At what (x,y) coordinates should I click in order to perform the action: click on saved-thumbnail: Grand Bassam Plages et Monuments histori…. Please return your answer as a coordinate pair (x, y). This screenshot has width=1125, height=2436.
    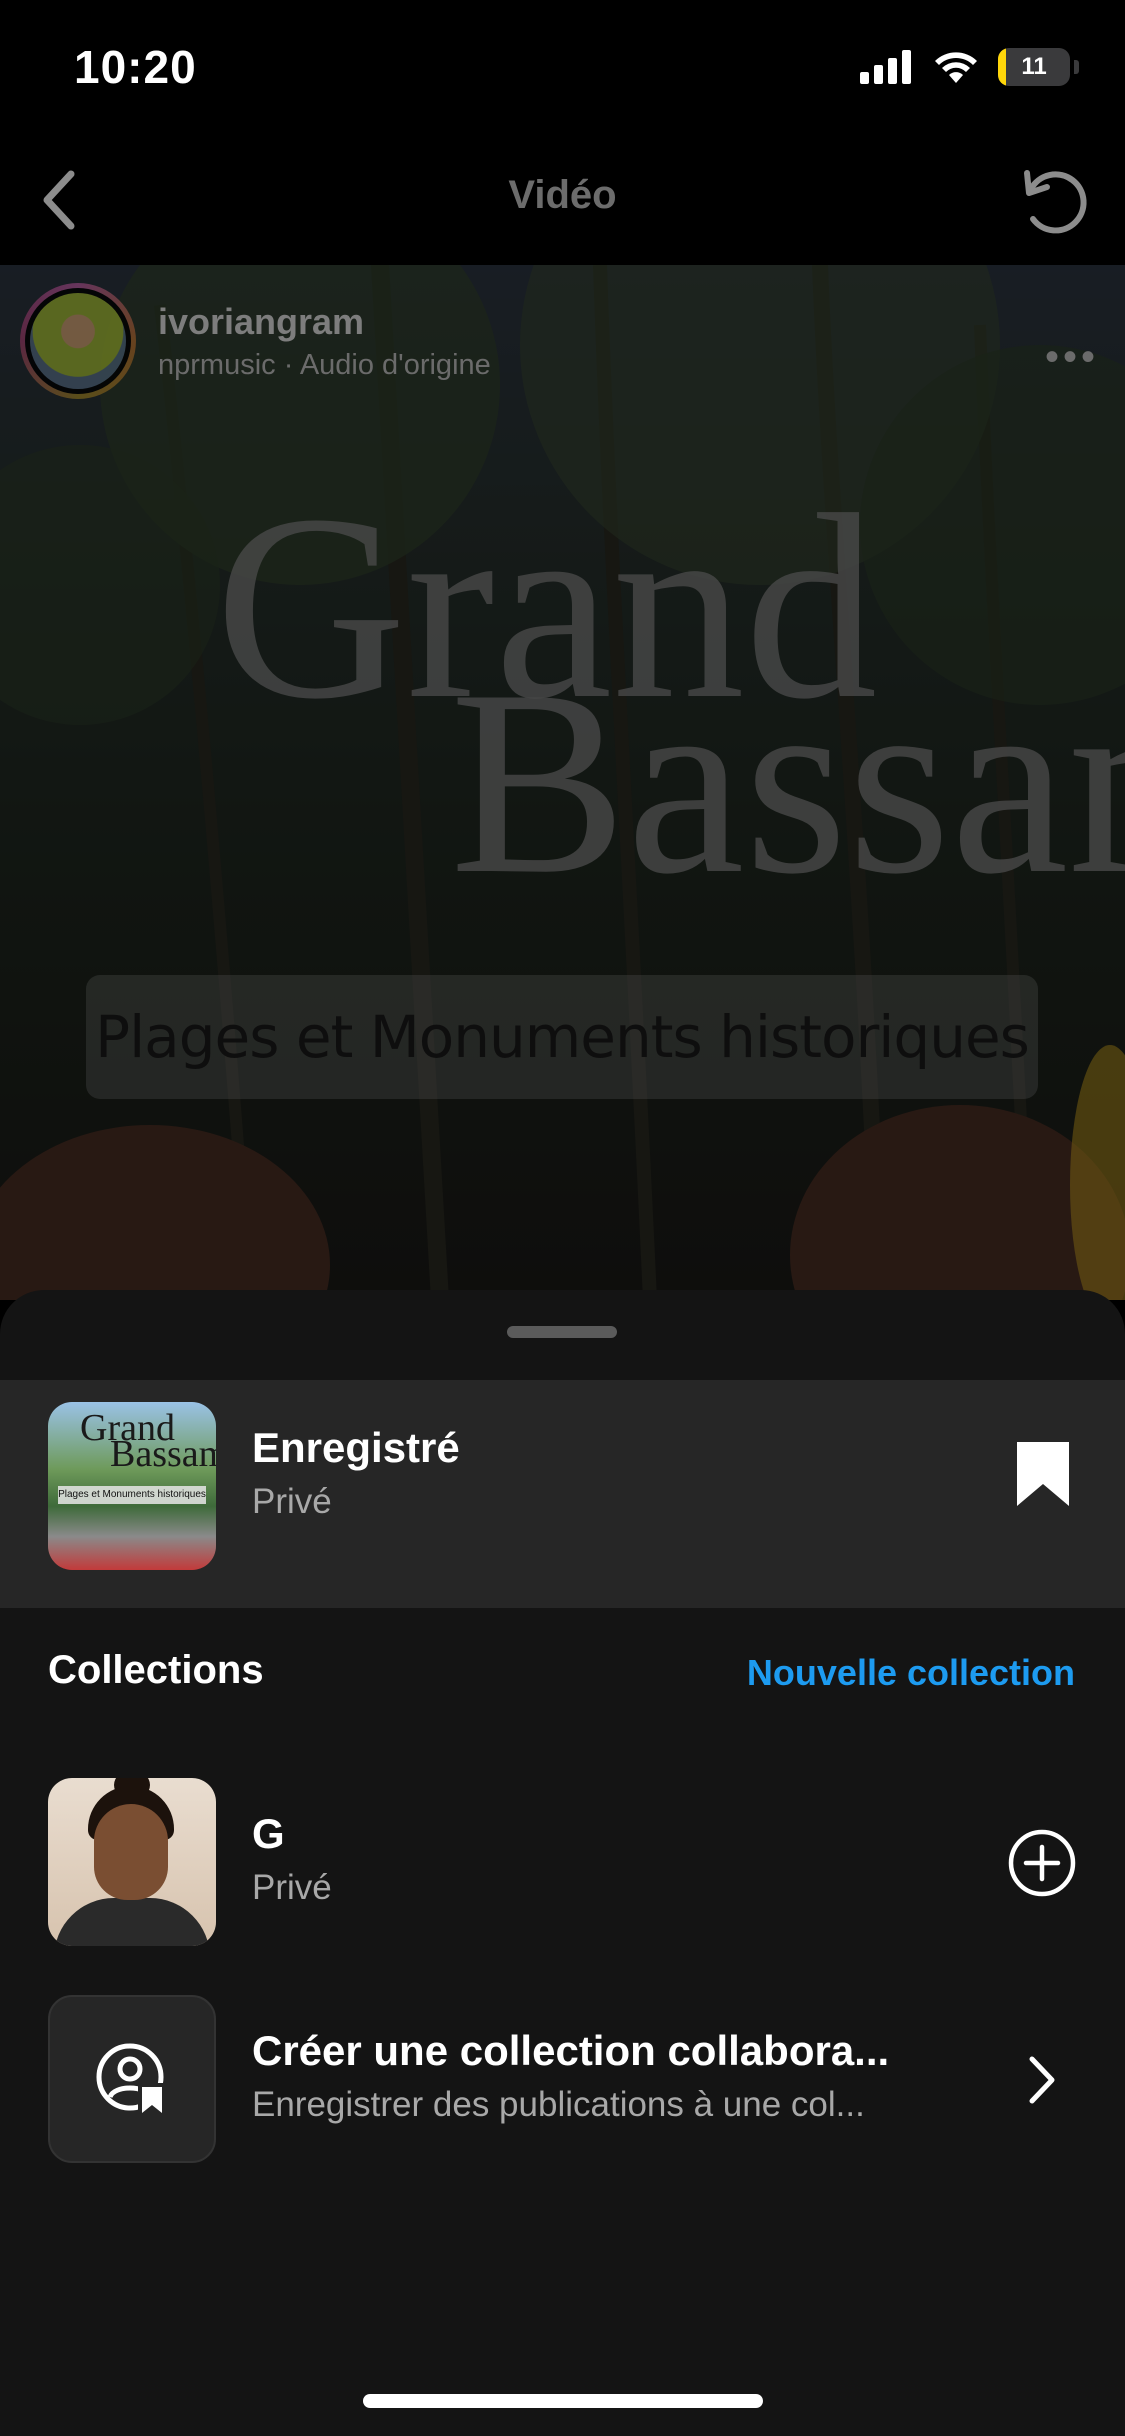
    Looking at the image, I should click on (132, 1486).